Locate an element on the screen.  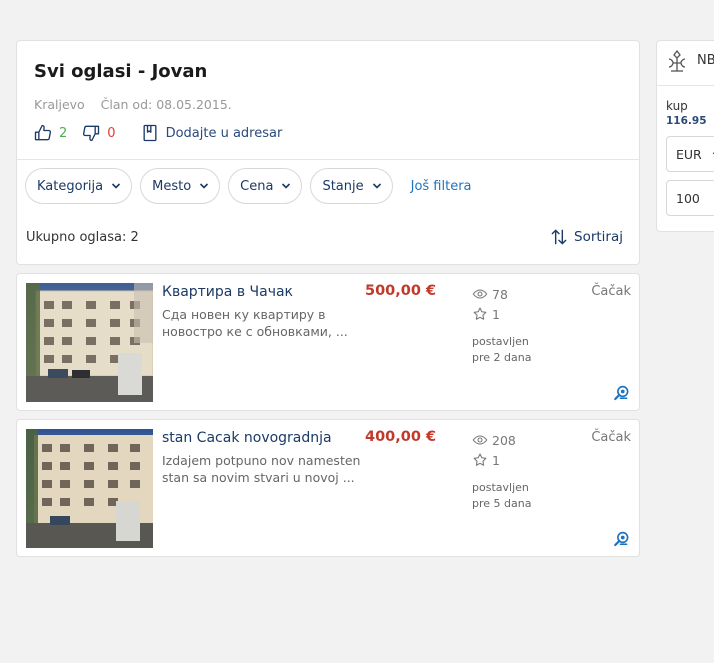
add-to-addressbook-button: Dodajte u adresar is located at coordinates (211, 133).